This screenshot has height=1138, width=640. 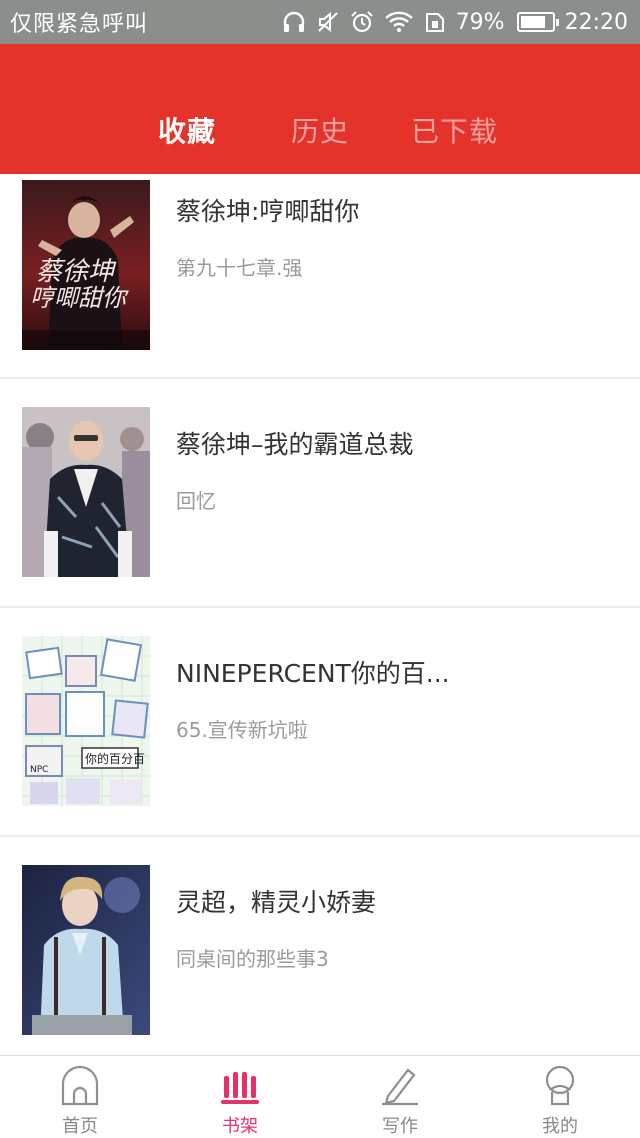 I want to click on clock: 22:20, so click(x=596, y=22).